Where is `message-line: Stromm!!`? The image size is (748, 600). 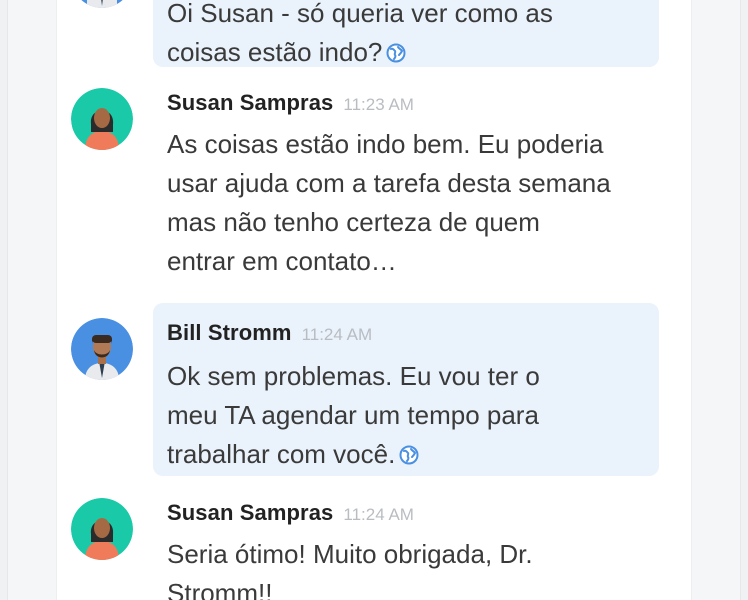
message-line: Stromm!! is located at coordinates (220, 589).